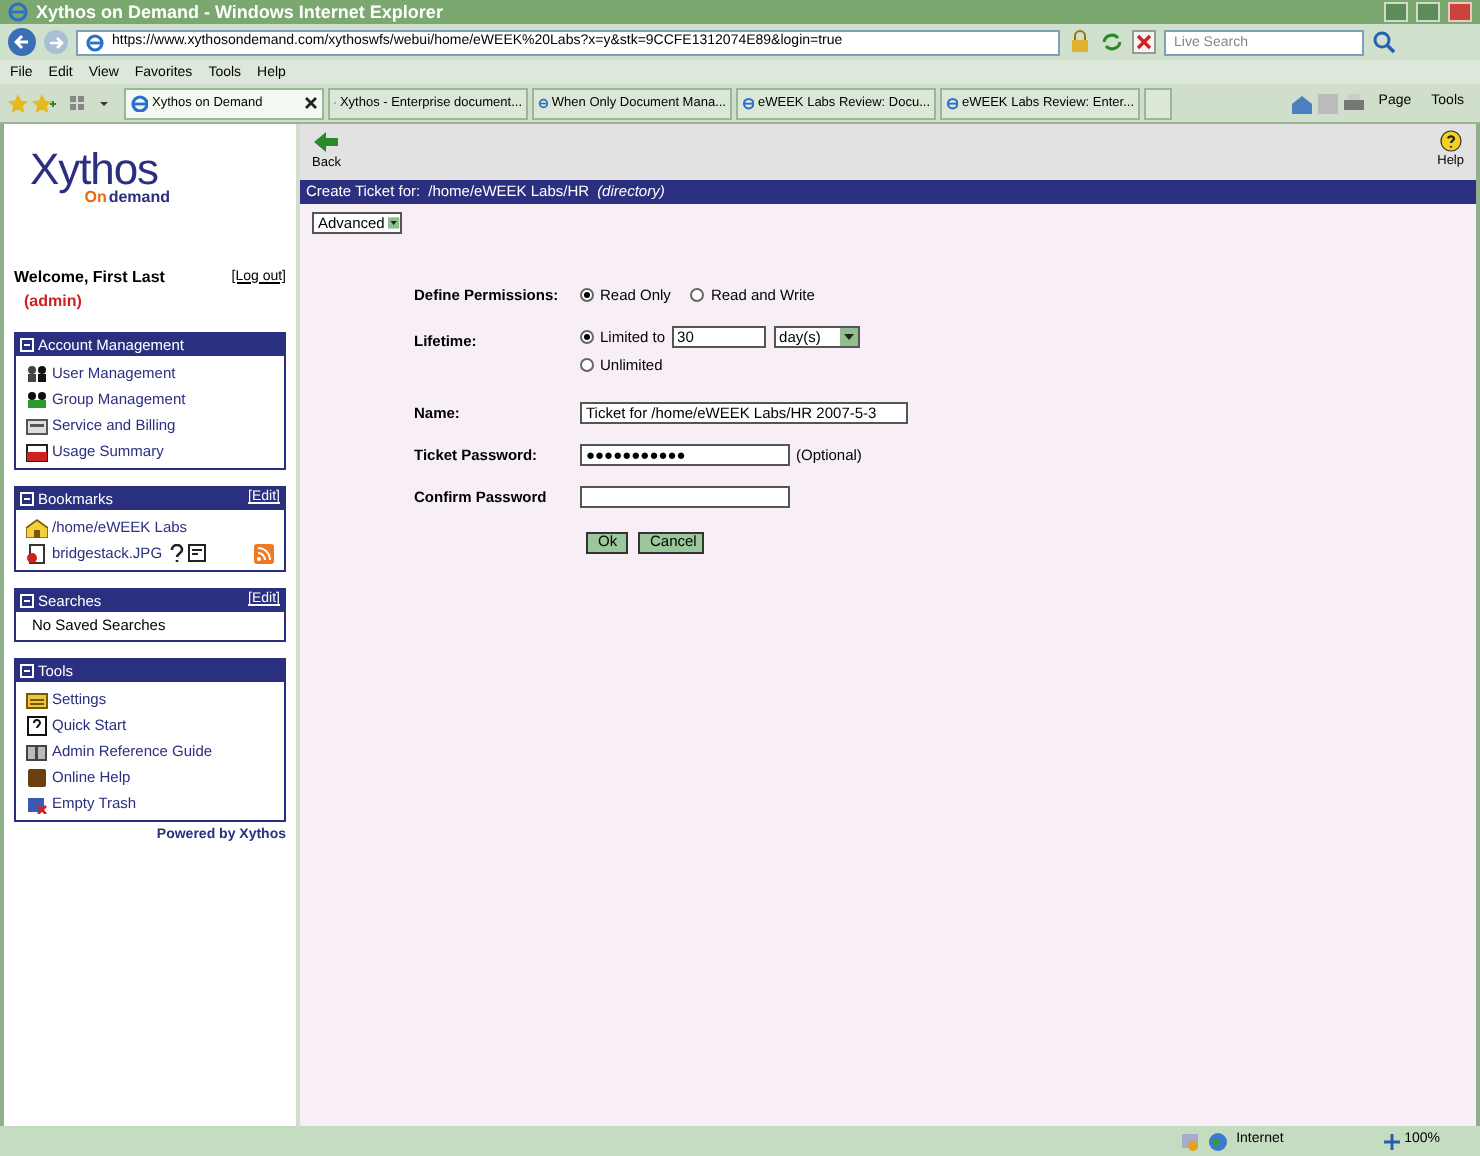  I want to click on stop-icon, so click(1144, 42).